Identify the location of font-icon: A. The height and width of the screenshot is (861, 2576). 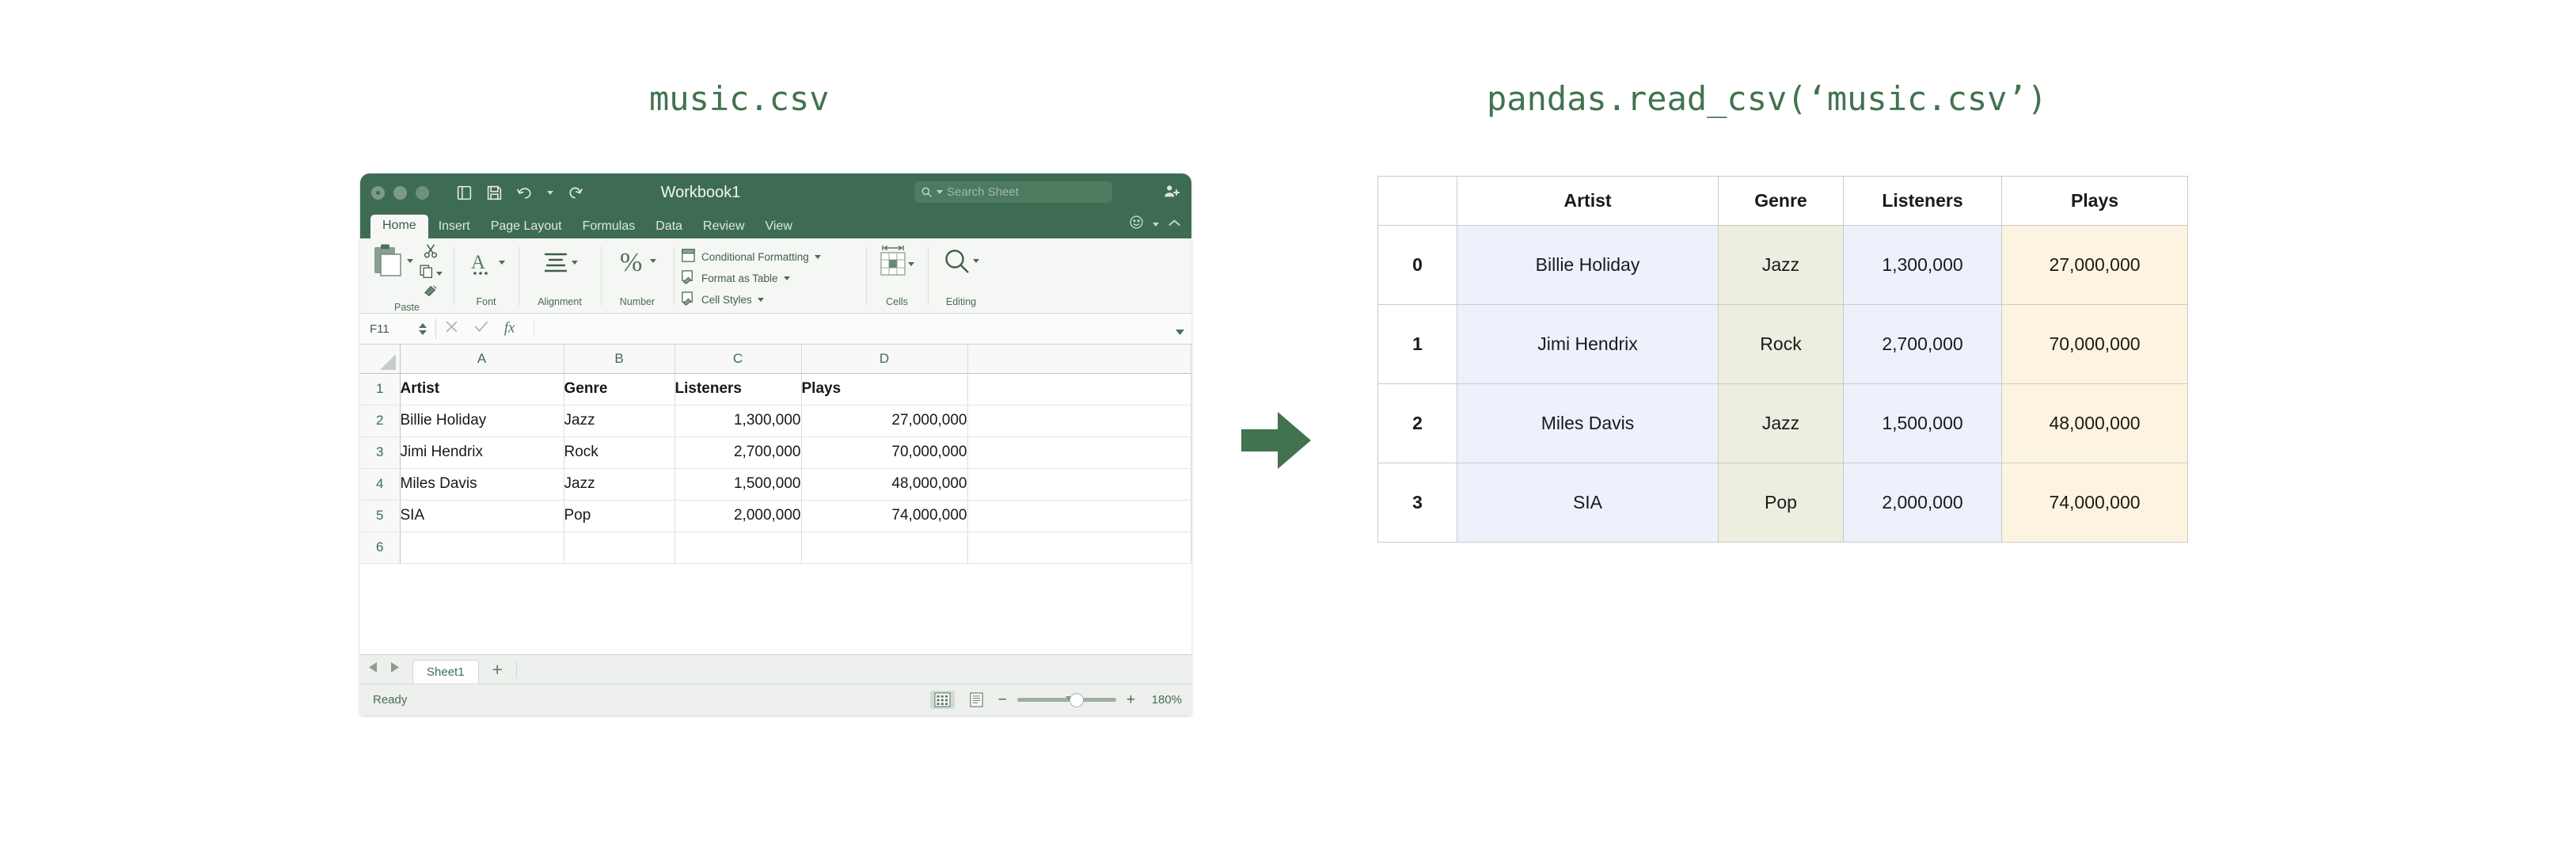
(482, 266).